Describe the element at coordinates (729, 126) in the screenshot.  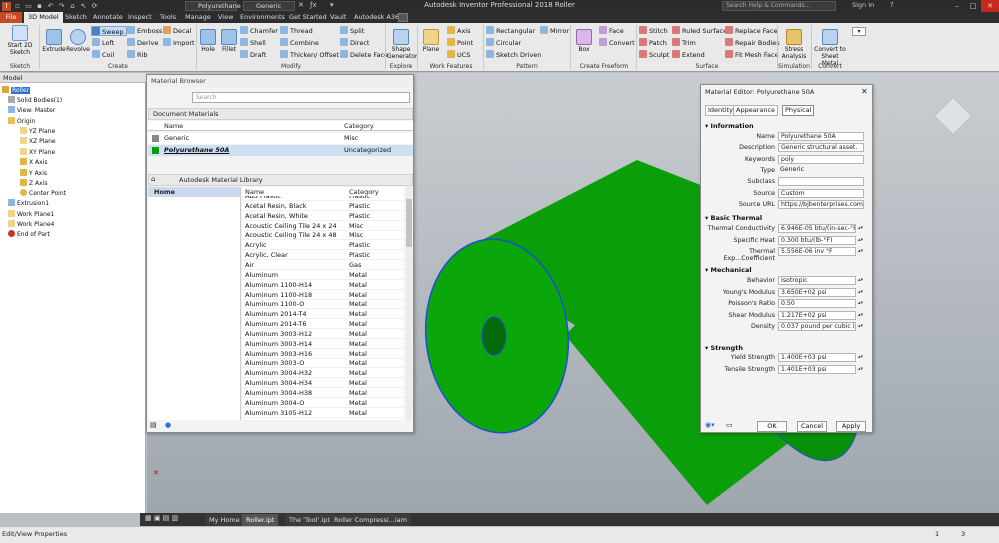
I see `section-information: ▾ Information` at that location.